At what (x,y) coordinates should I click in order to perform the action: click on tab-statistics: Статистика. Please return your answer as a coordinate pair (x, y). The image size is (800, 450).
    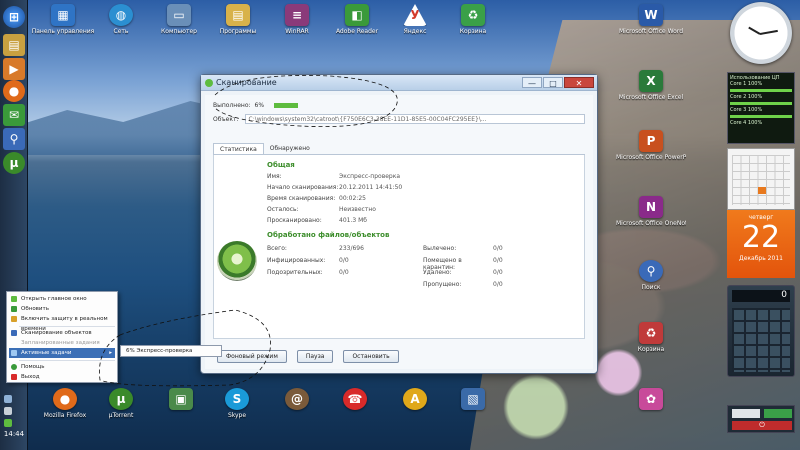
    Looking at the image, I should click on (238, 148).